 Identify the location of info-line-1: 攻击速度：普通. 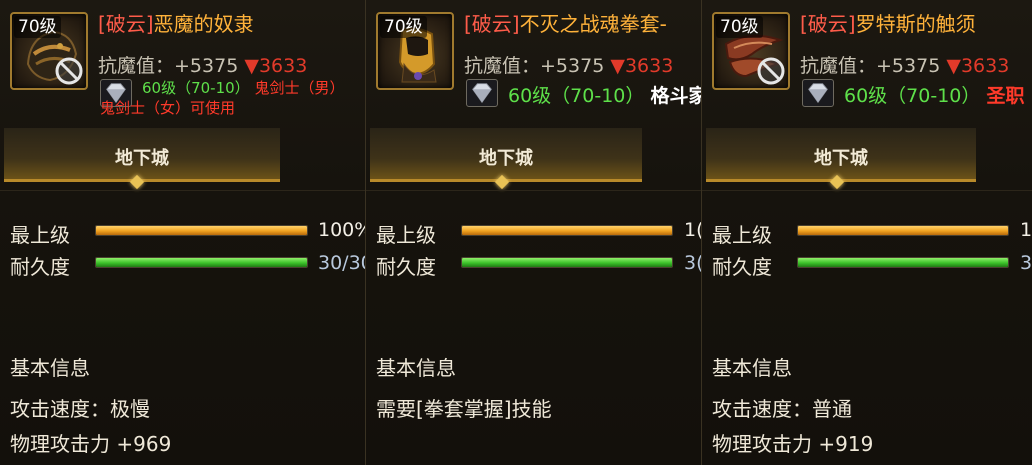
(782, 409).